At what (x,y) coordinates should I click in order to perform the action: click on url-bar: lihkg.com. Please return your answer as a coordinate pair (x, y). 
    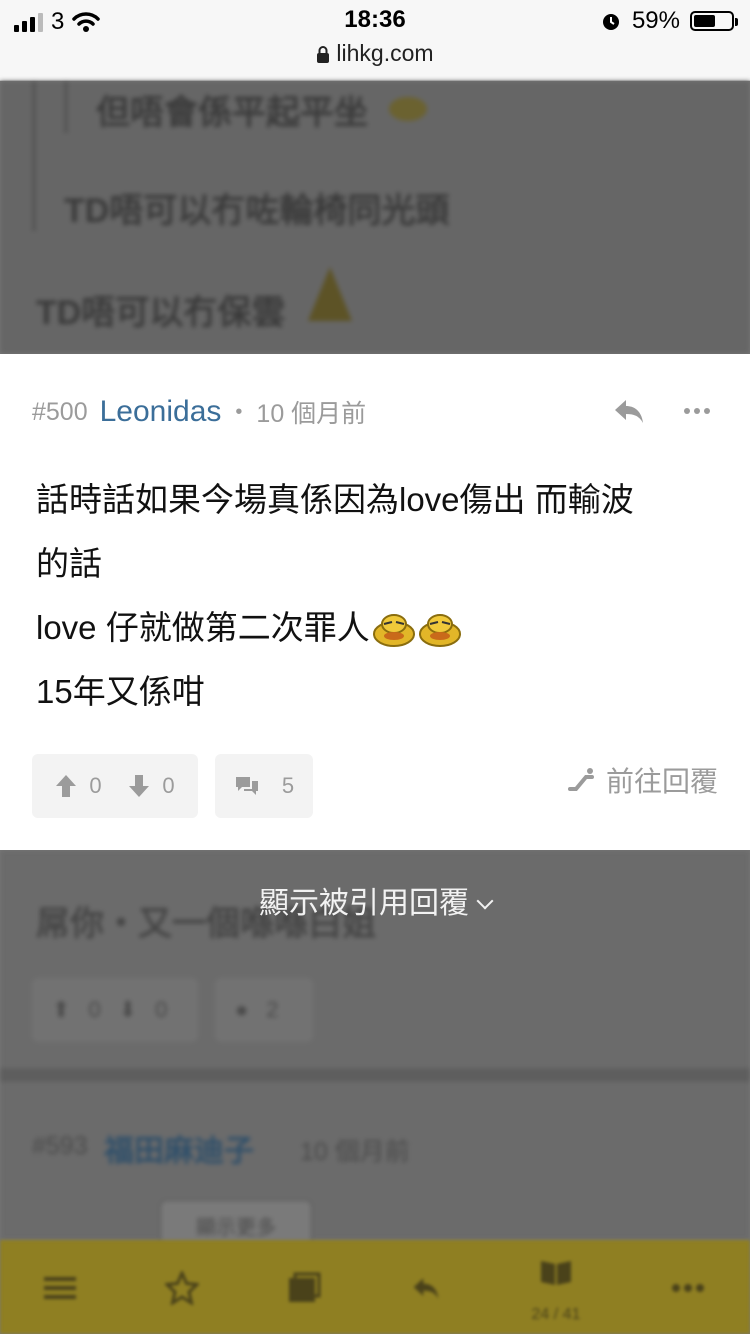
    Looking at the image, I should click on (375, 53).